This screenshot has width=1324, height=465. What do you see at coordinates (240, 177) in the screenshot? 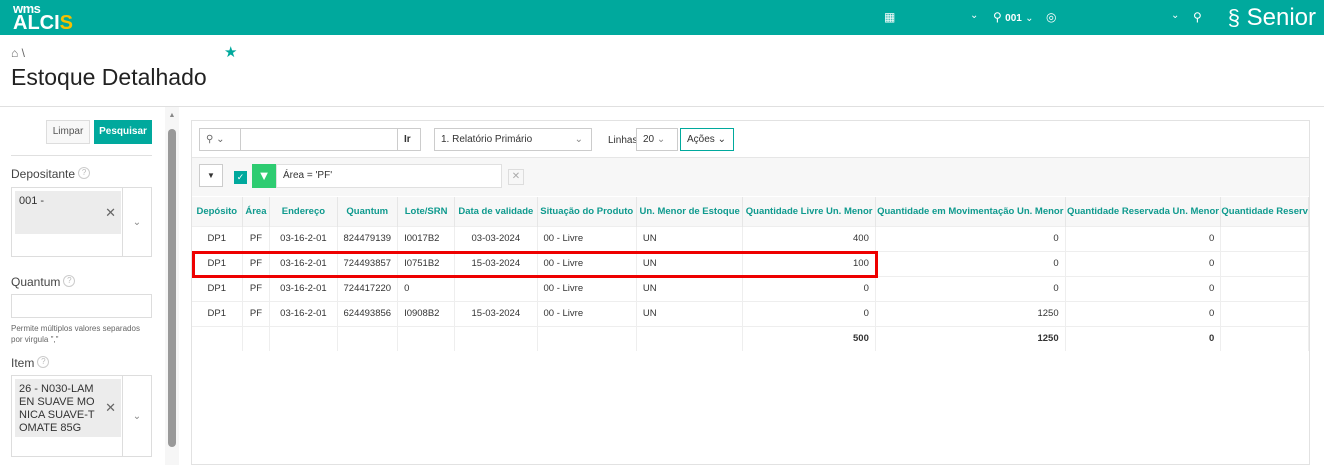
I see `filter-checkbox: ✓` at bounding box center [240, 177].